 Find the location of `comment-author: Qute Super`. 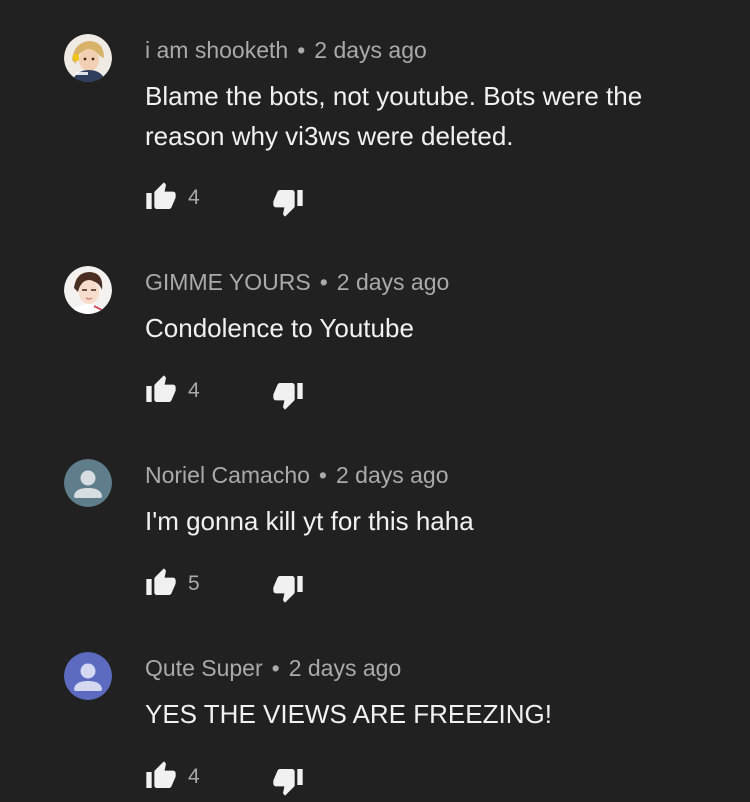

comment-author: Qute Super is located at coordinates (204, 668).